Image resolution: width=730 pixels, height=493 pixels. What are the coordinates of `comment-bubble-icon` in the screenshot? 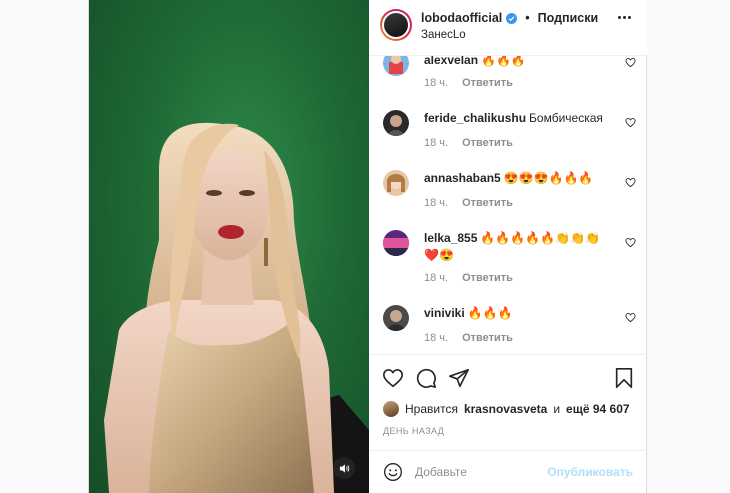 It's located at (426, 378).